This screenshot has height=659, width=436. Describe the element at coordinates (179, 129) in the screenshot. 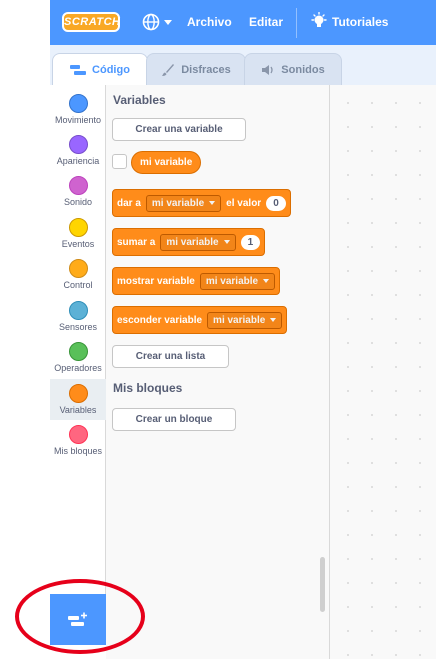

I see `create-variable-button: Crear una variable` at that location.